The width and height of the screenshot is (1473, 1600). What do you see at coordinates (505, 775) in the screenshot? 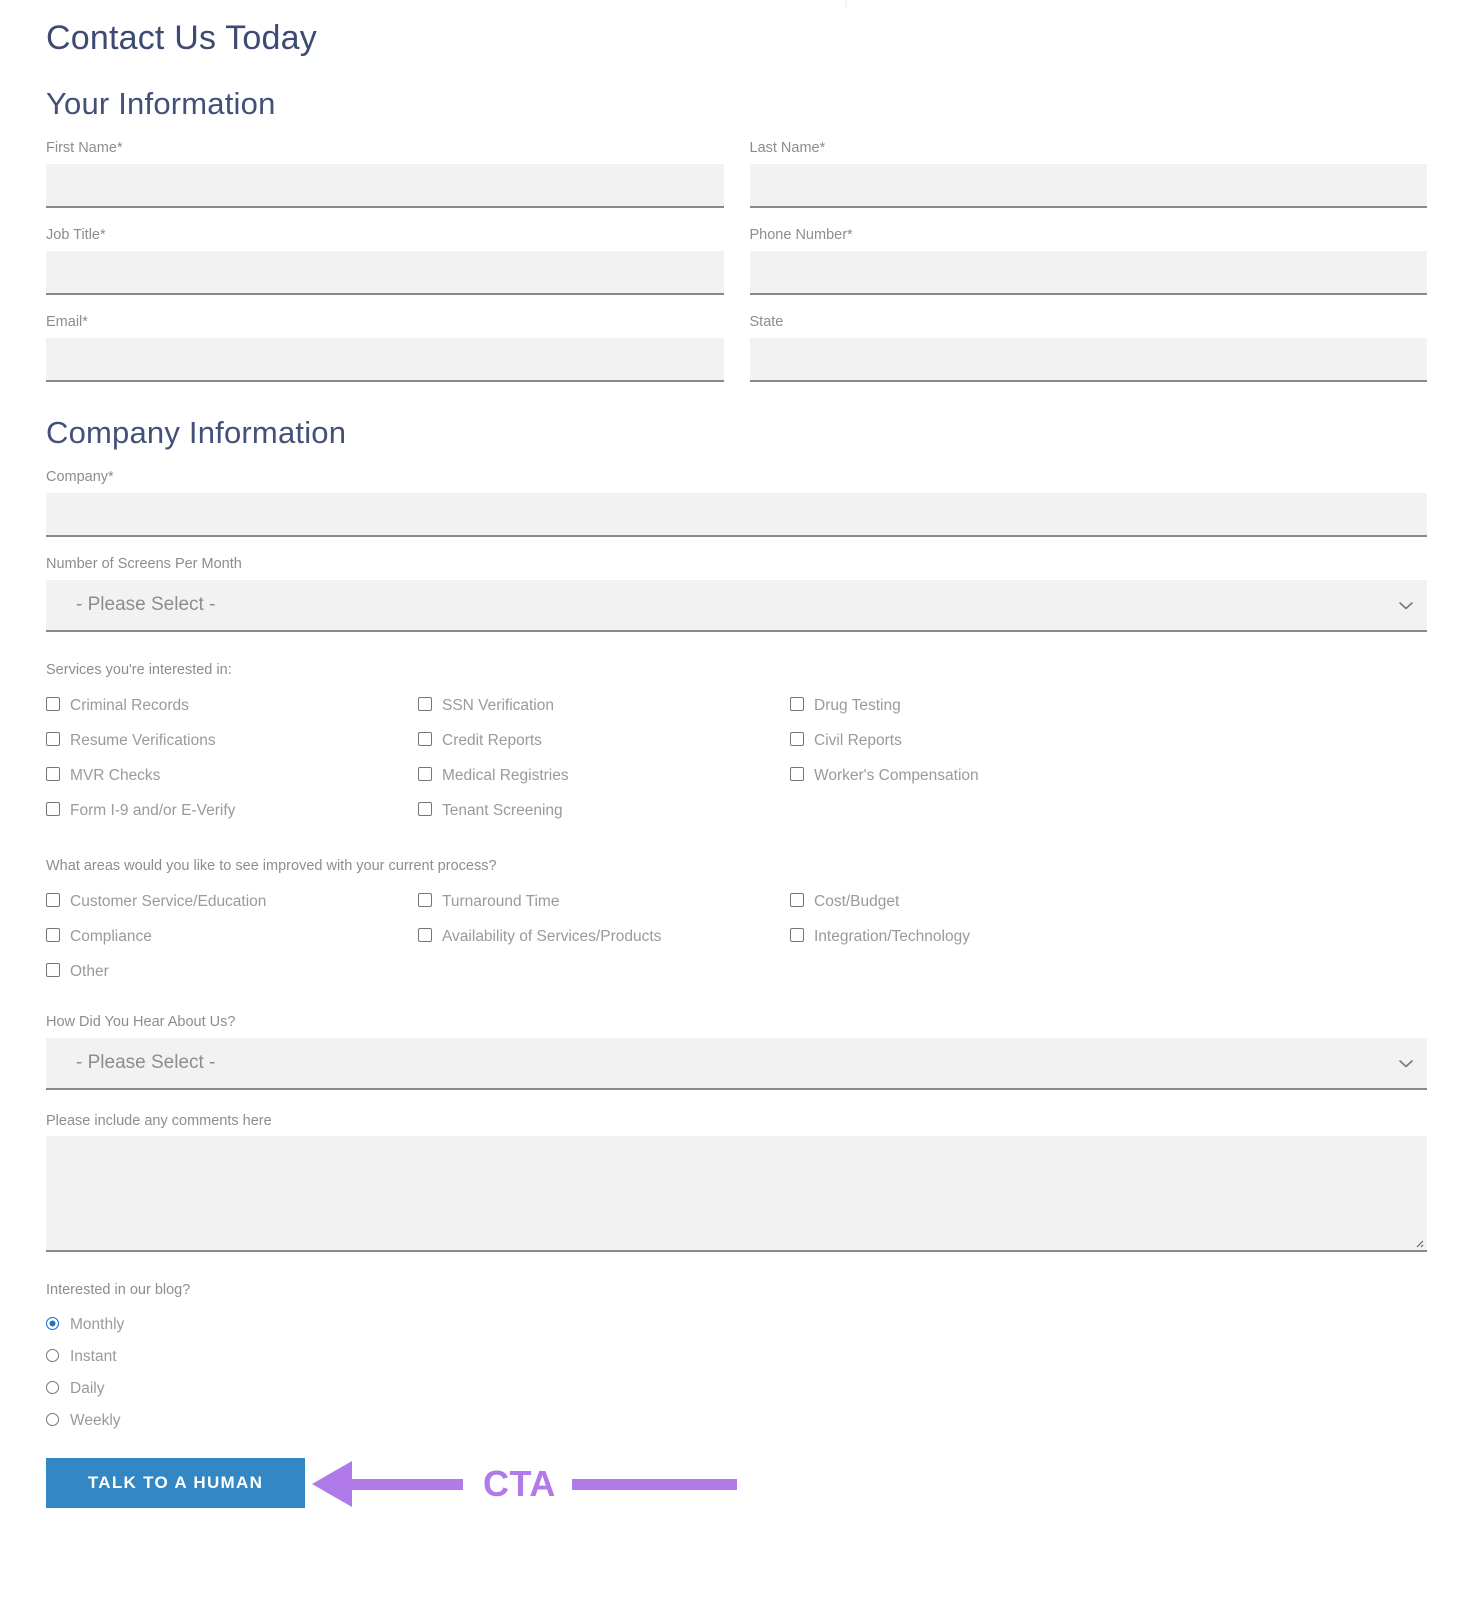
I see `checkbox-label: Medical Registries` at bounding box center [505, 775].